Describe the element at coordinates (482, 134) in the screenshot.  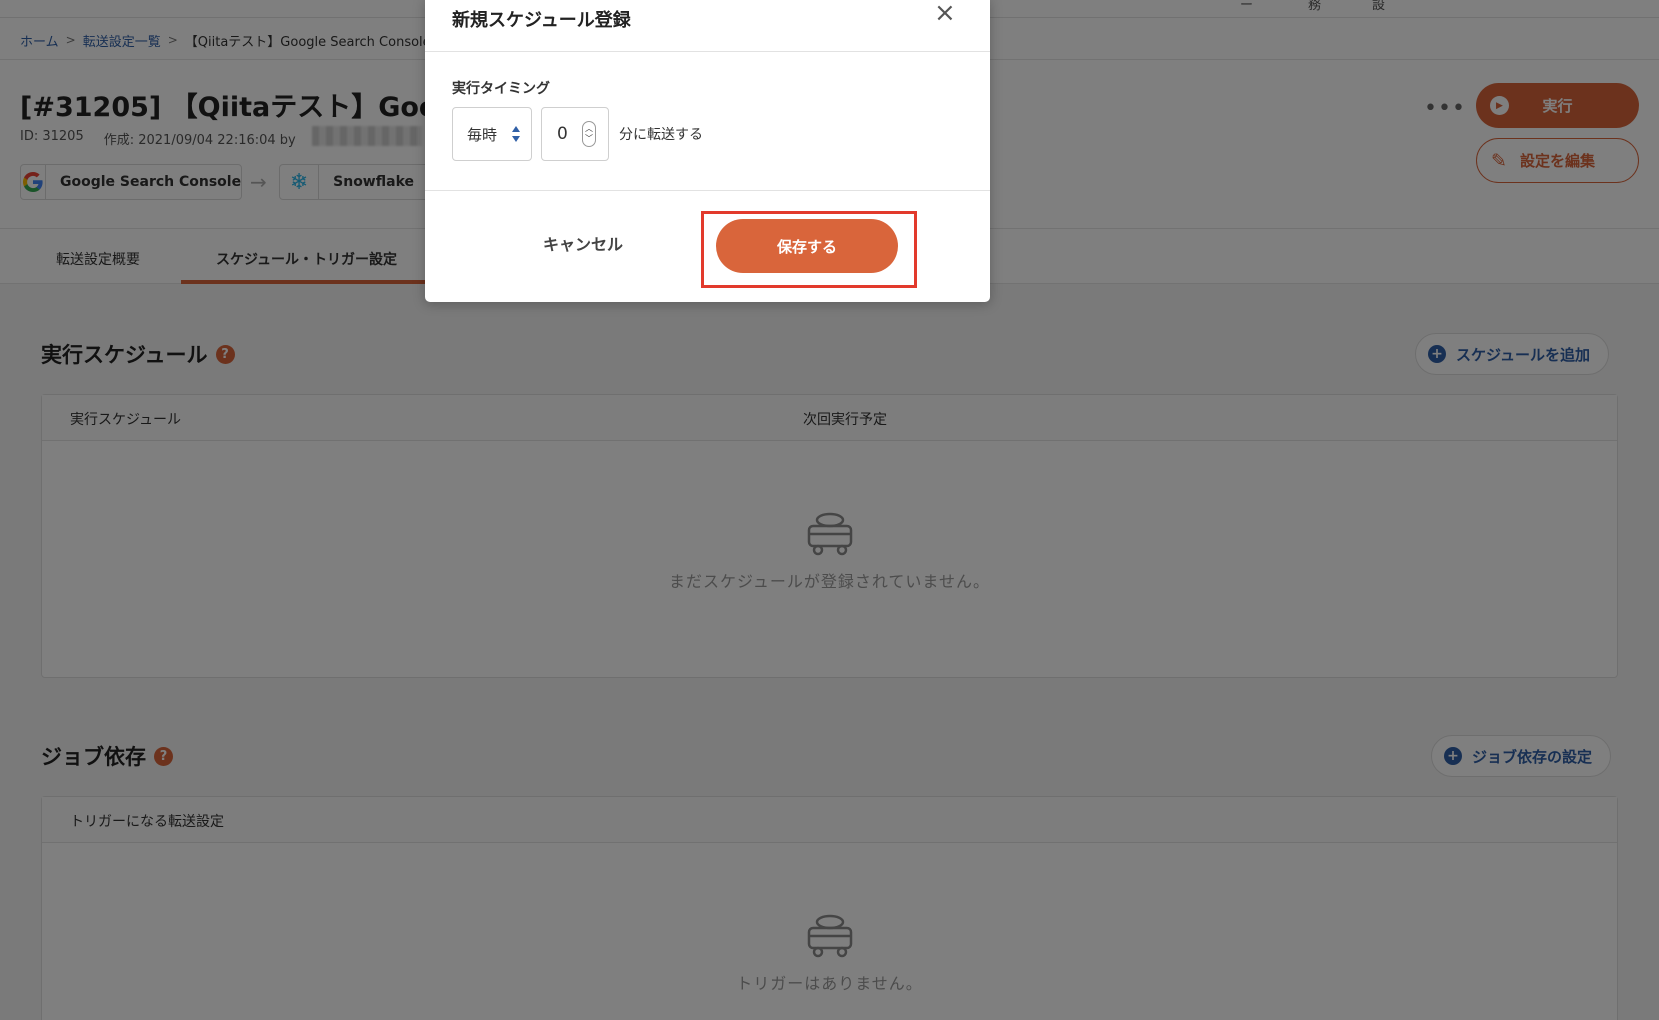
I see `frequency-value: 毎時` at that location.